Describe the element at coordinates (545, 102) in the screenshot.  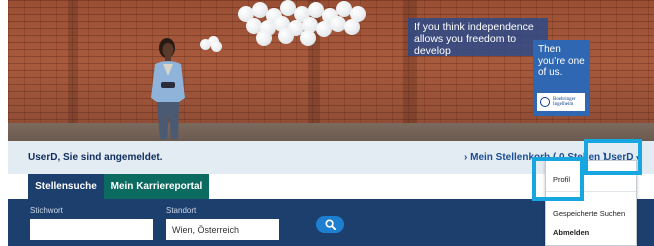
I see `logo-mark-icon` at that location.